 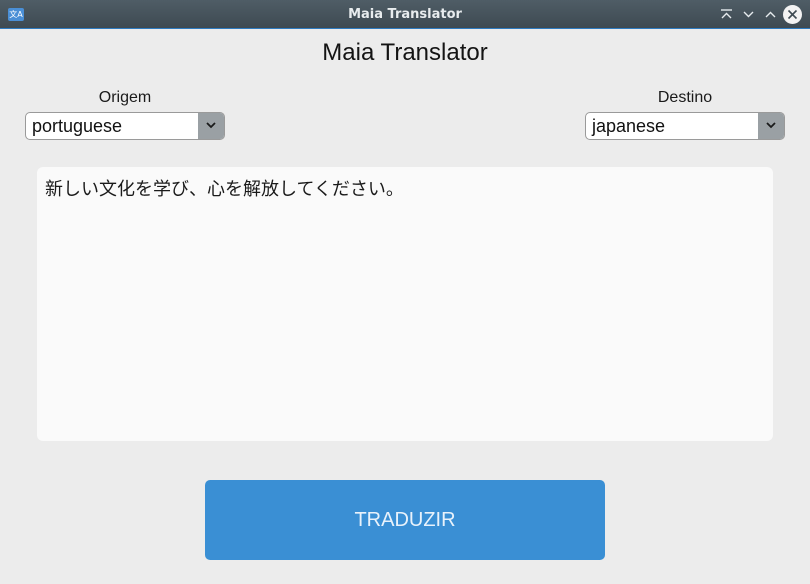 What do you see at coordinates (125, 97) in the screenshot?
I see `source-language-label: Origem` at bounding box center [125, 97].